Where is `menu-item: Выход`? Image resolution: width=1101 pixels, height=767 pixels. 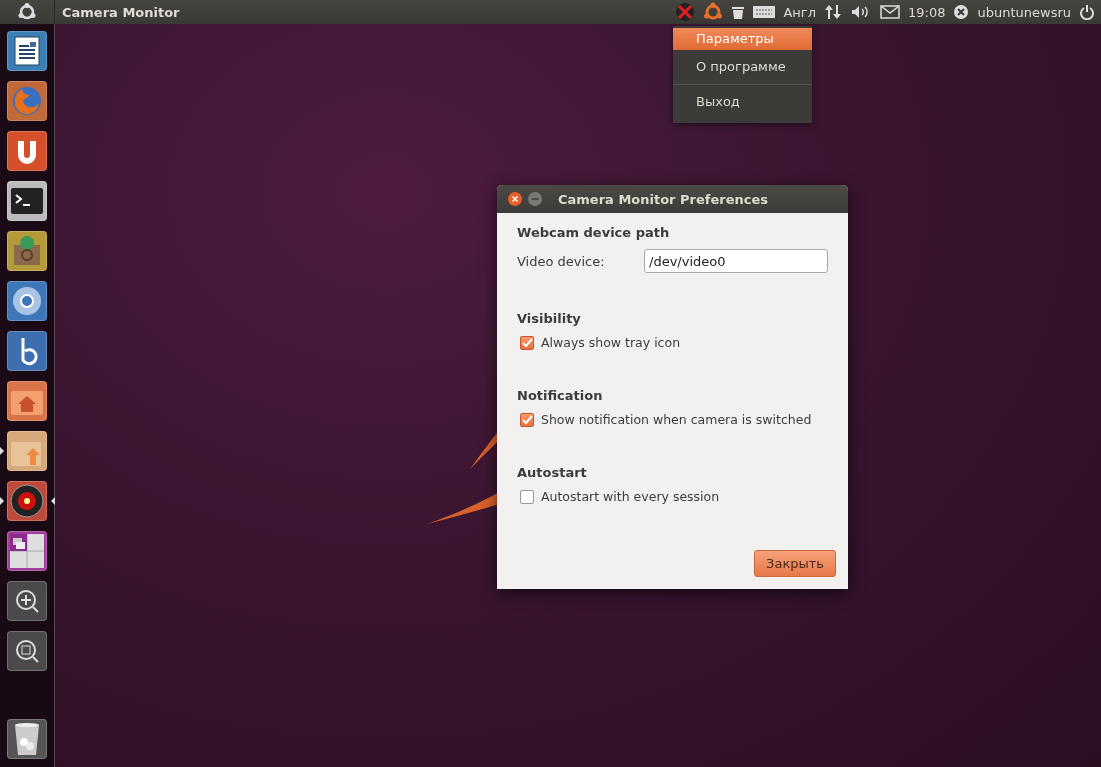 menu-item: Выход is located at coordinates (742, 102).